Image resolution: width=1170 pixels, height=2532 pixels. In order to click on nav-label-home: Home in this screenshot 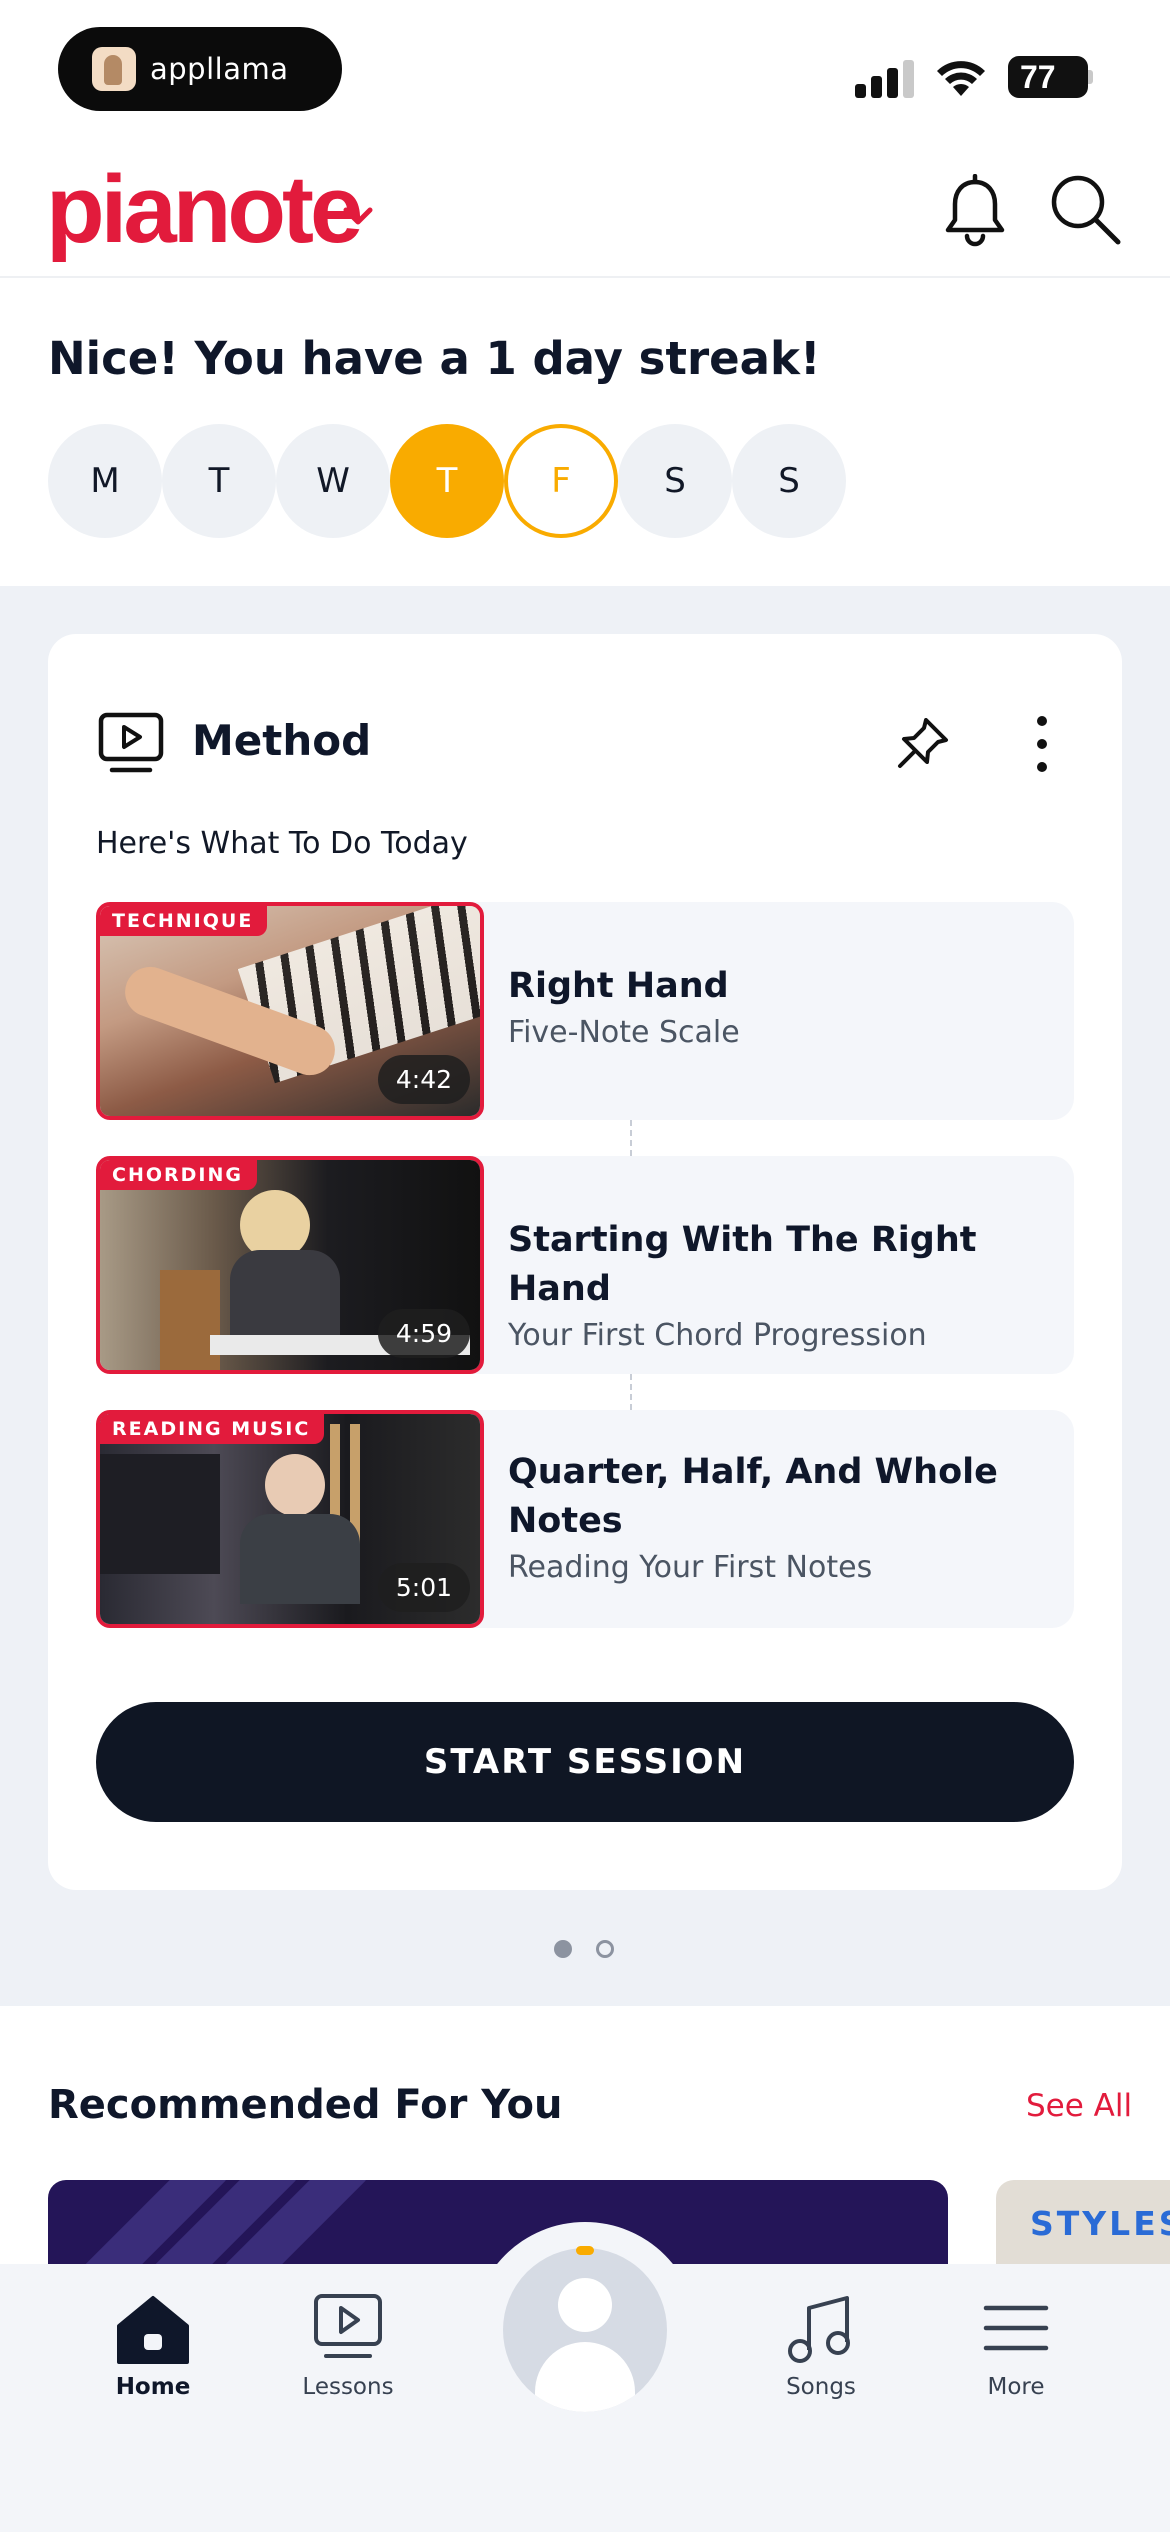, I will do `click(153, 2387)`.